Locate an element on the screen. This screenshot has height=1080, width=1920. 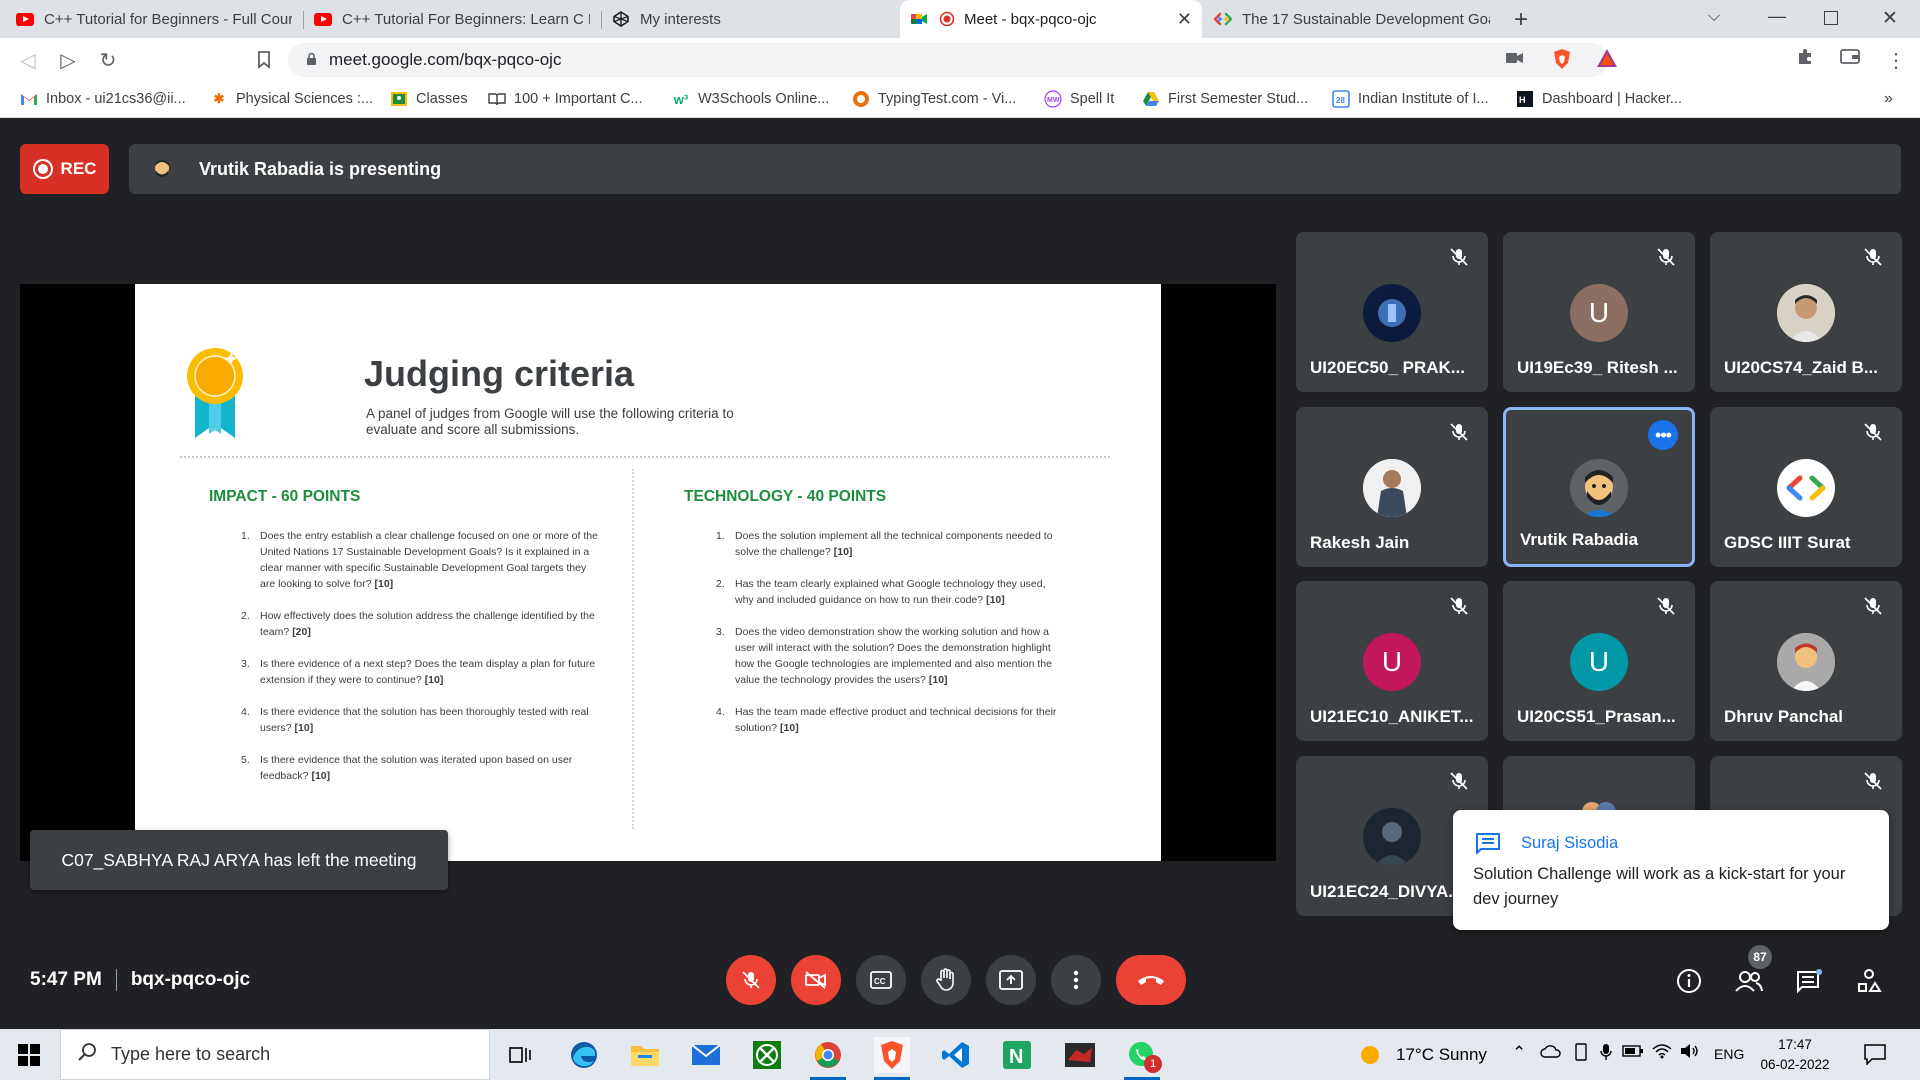
forward-icon: ▷ is located at coordinates (68, 60).